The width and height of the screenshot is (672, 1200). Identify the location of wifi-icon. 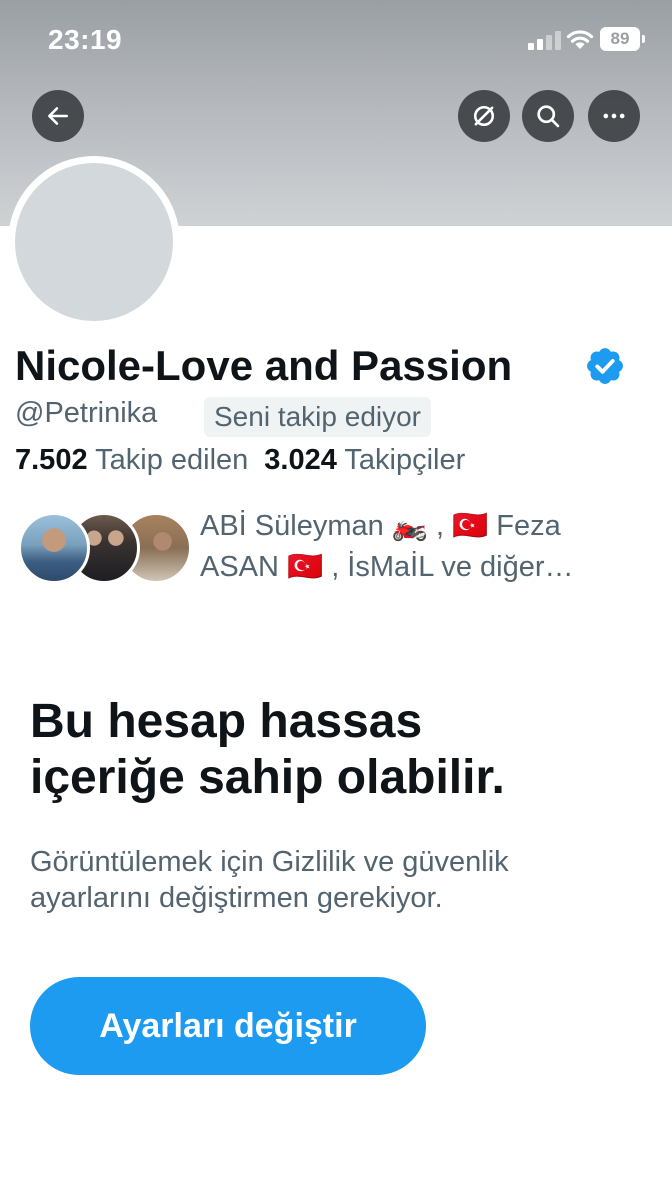
(580, 39).